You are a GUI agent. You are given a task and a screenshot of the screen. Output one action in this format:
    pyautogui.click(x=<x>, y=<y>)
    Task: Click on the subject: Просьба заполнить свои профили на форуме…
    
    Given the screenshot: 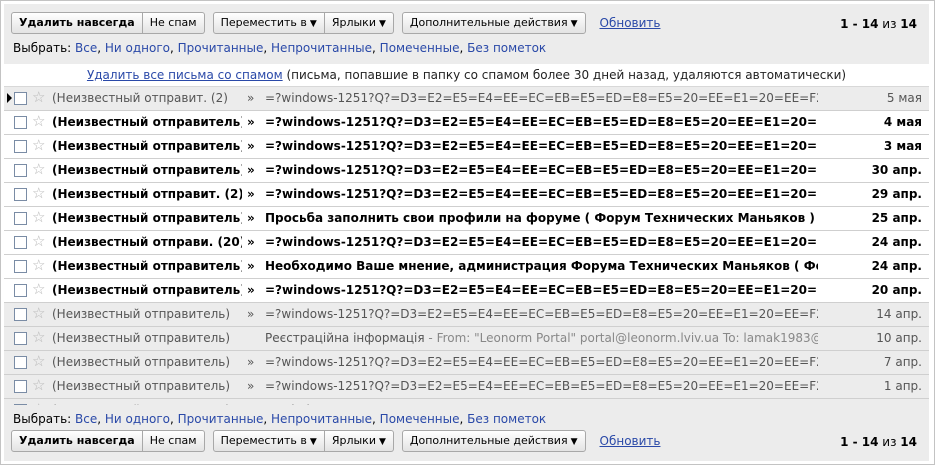 What is the action you would take?
    pyautogui.click(x=541, y=218)
    